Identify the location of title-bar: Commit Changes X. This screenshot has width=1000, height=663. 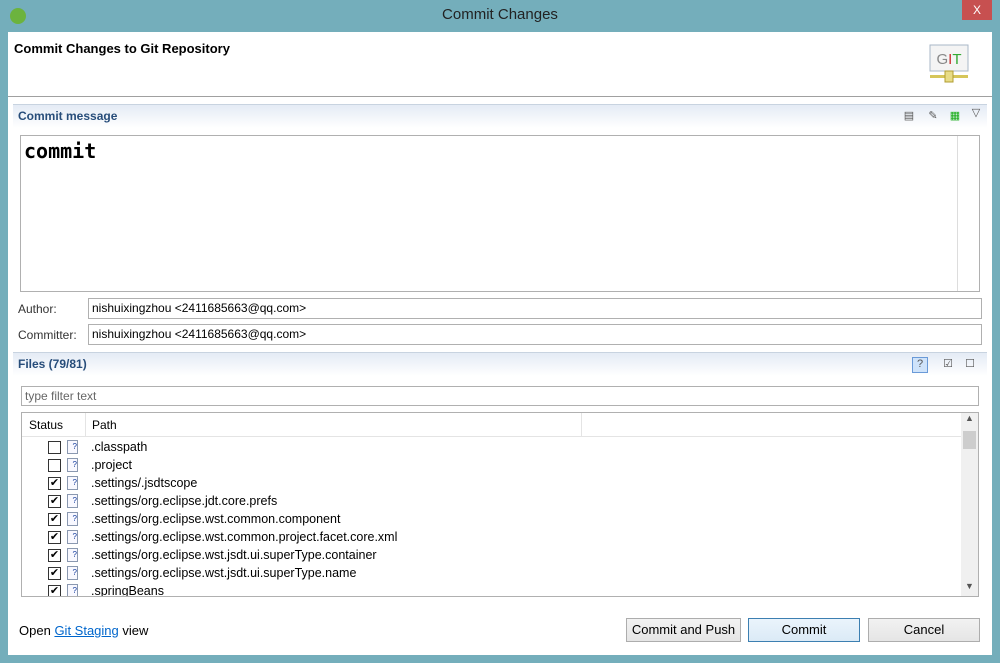
(500, 16).